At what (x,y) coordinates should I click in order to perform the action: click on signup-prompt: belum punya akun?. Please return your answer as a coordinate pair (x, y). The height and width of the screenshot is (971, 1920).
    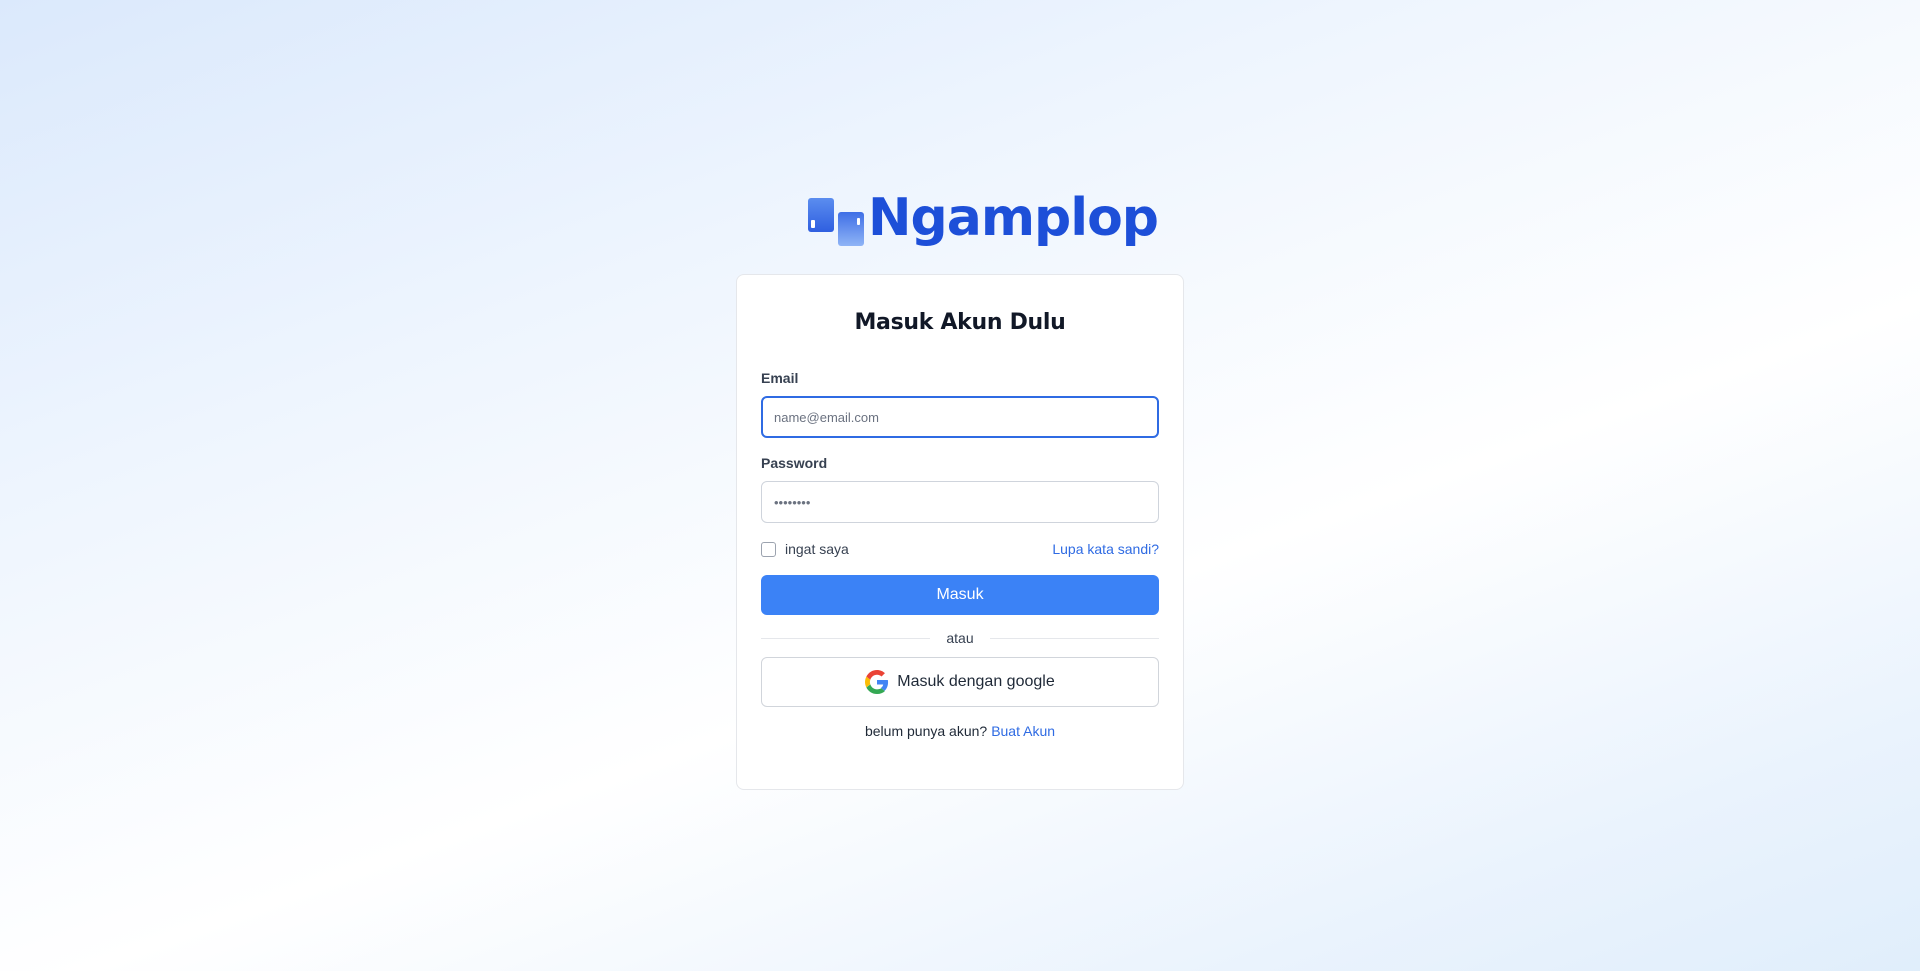
    Looking at the image, I should click on (926, 731).